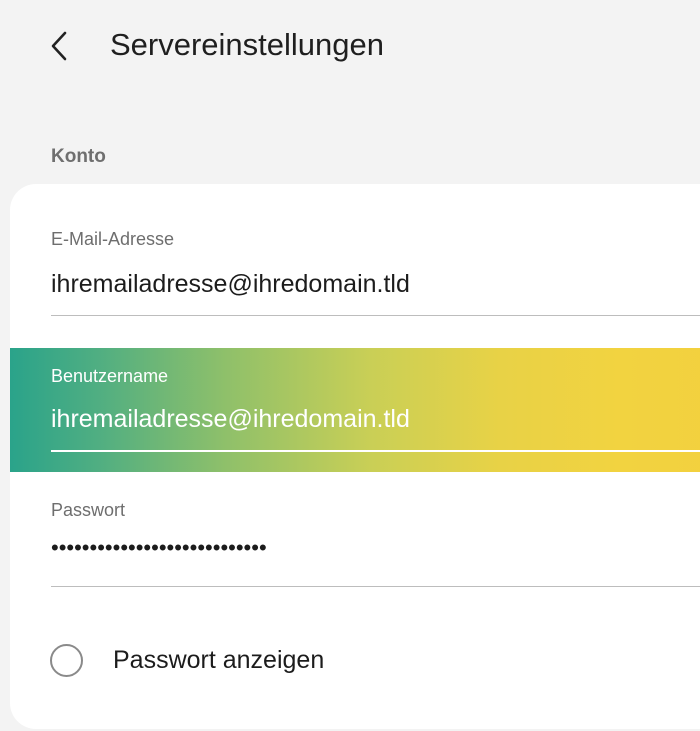 The image size is (700, 731). I want to click on password-field-label: Passwort, so click(88, 510).